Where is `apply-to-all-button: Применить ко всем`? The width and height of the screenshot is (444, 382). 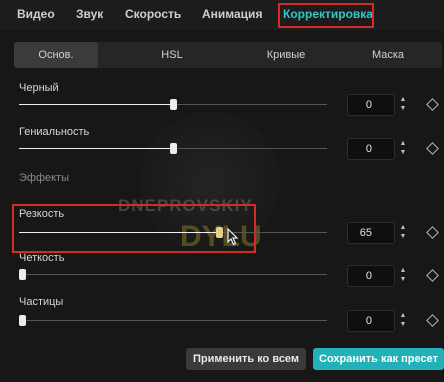 apply-to-all-button: Применить ко всем is located at coordinates (246, 359).